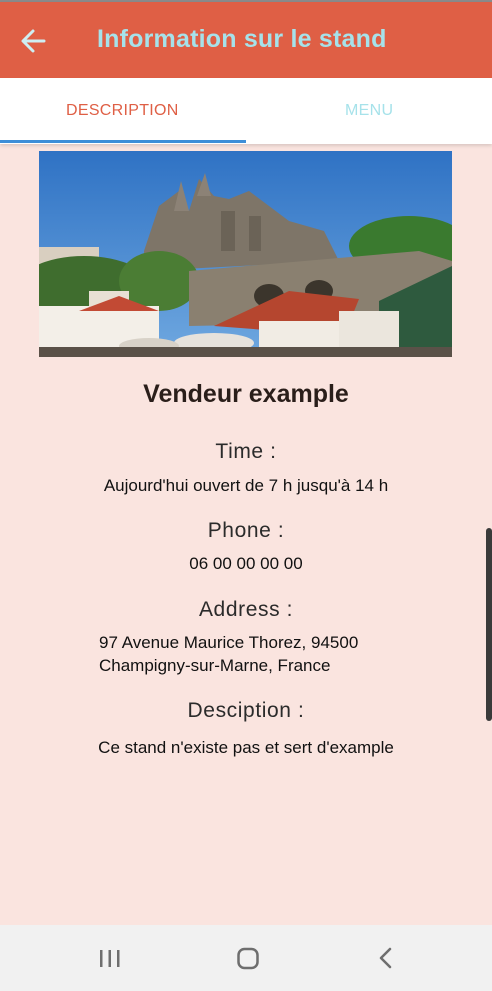 The image size is (492, 991). Describe the element at coordinates (369, 111) in the screenshot. I see `tab-menu: MENU` at that location.